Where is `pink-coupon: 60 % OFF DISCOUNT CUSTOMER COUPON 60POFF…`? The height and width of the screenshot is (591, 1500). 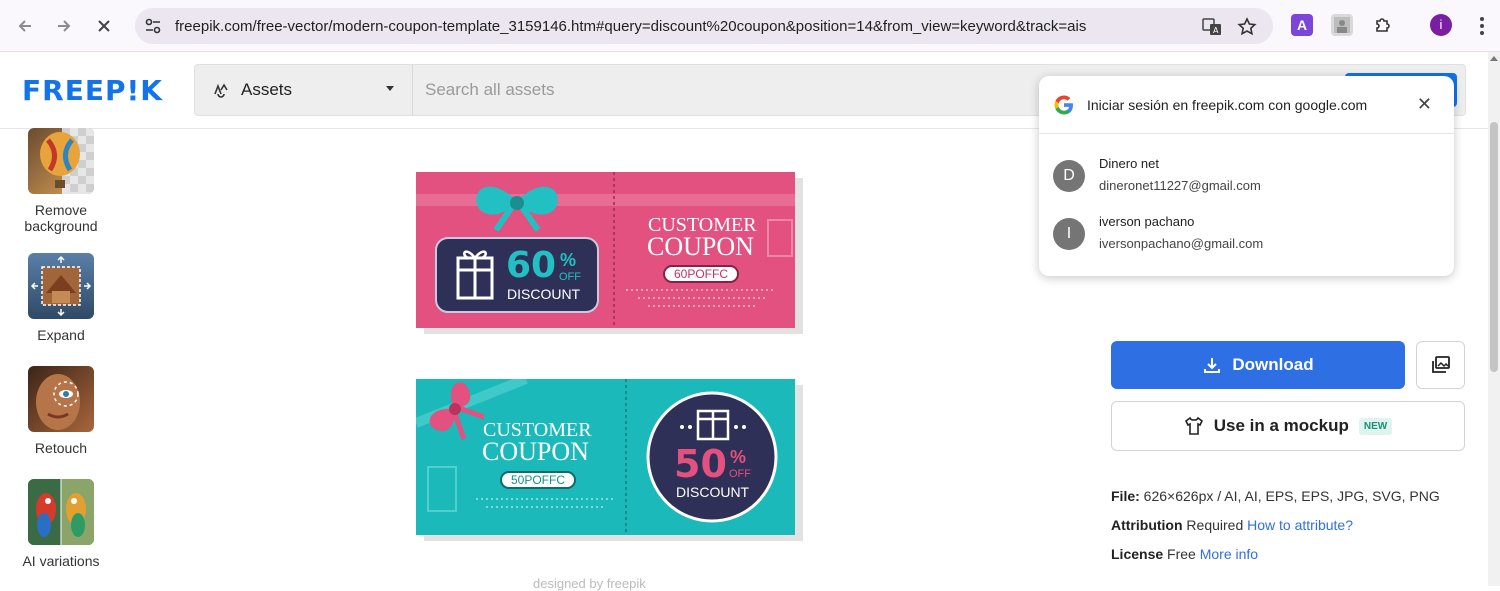 pink-coupon: 60 % OFF DISCOUNT CUSTOMER COUPON 60POFF… is located at coordinates (605, 250).